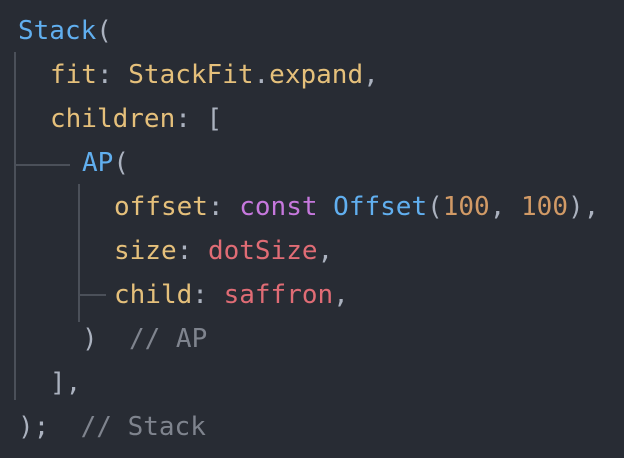 Image resolution: width=624 pixels, height=458 pixels. Describe the element at coordinates (57, 31) in the screenshot. I see `type-token: Stack` at that location.